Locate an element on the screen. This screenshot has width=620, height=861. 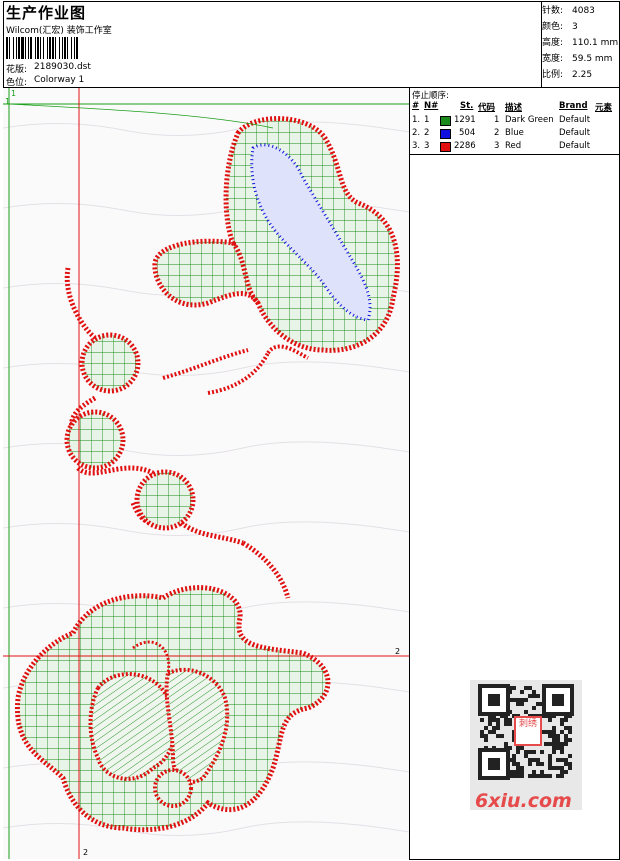
legend-header-brand: Brand is located at coordinates (573, 106).